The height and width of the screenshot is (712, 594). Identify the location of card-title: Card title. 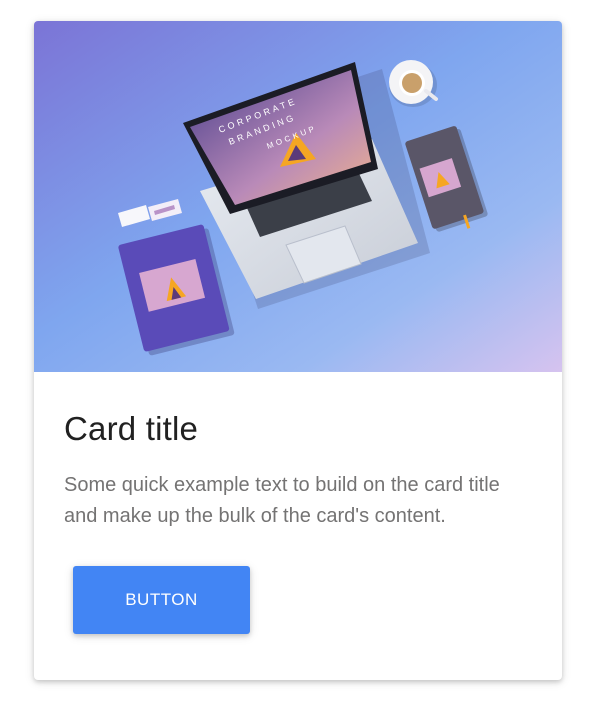
(131, 428).